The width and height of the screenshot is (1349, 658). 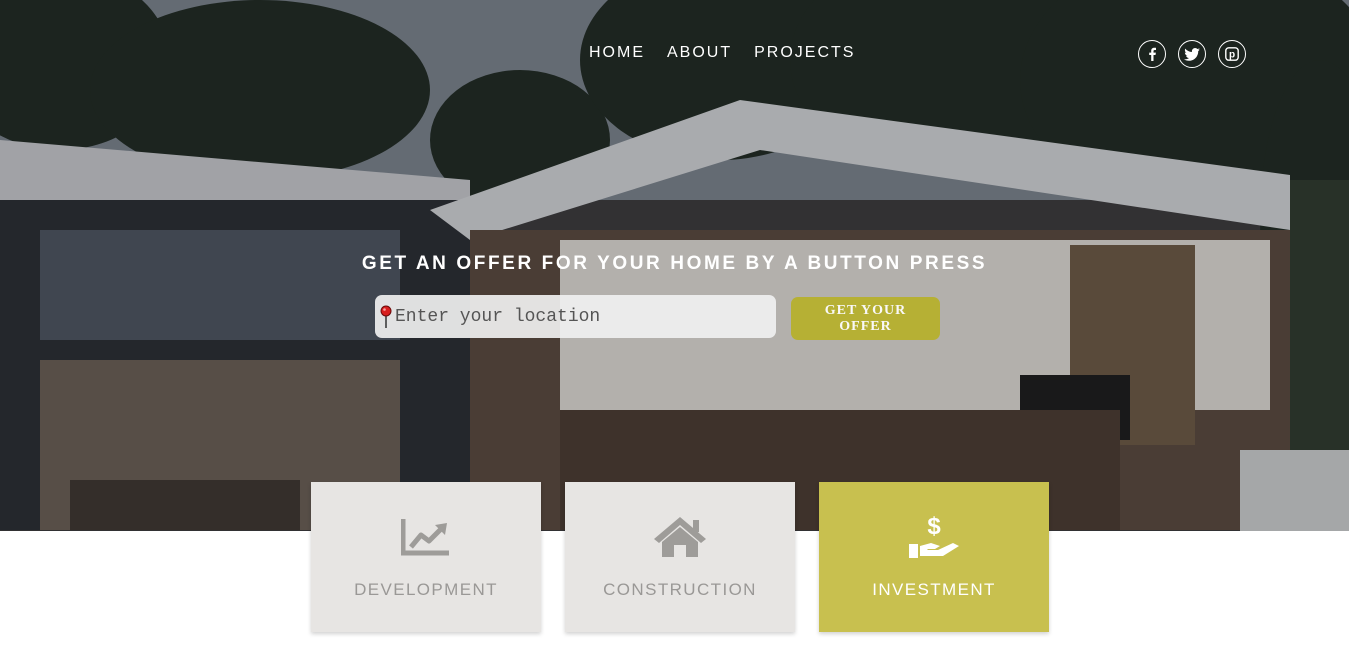 What do you see at coordinates (1152, 54) in the screenshot?
I see `facebook-icon` at bounding box center [1152, 54].